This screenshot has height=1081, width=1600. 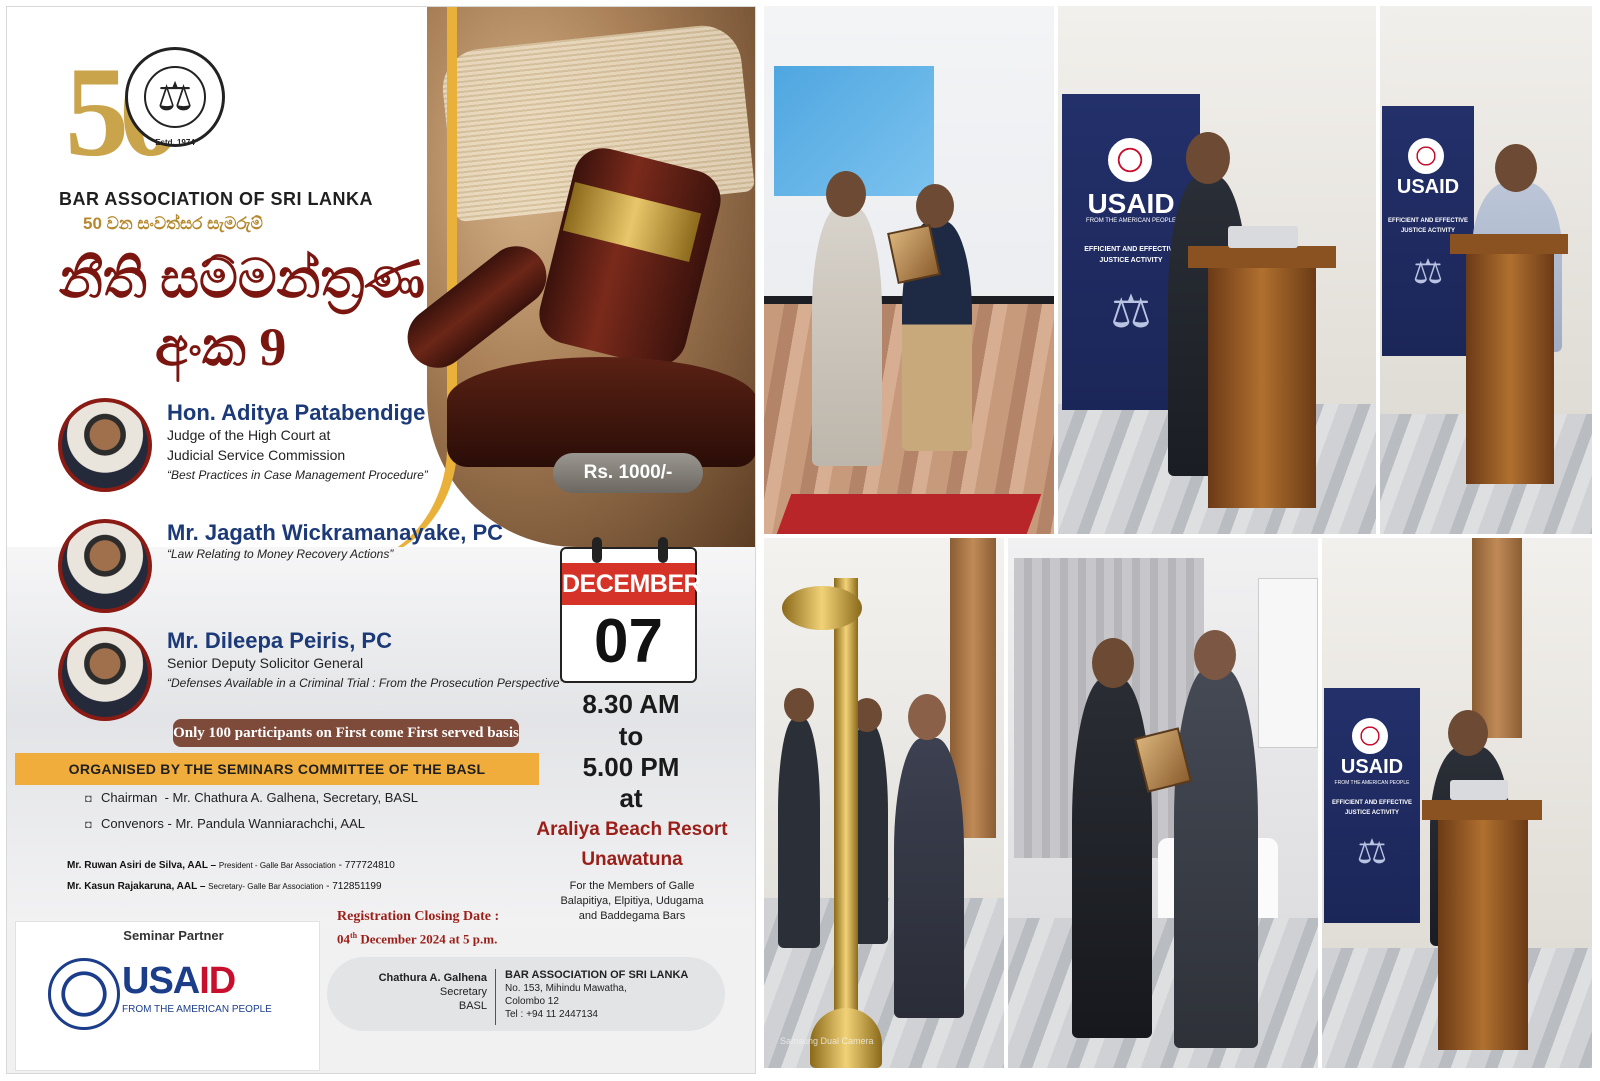 What do you see at coordinates (197, 1009) in the screenshot?
I see `usaid-tagline: FROM THE AMERICAN PEOPLE` at bounding box center [197, 1009].